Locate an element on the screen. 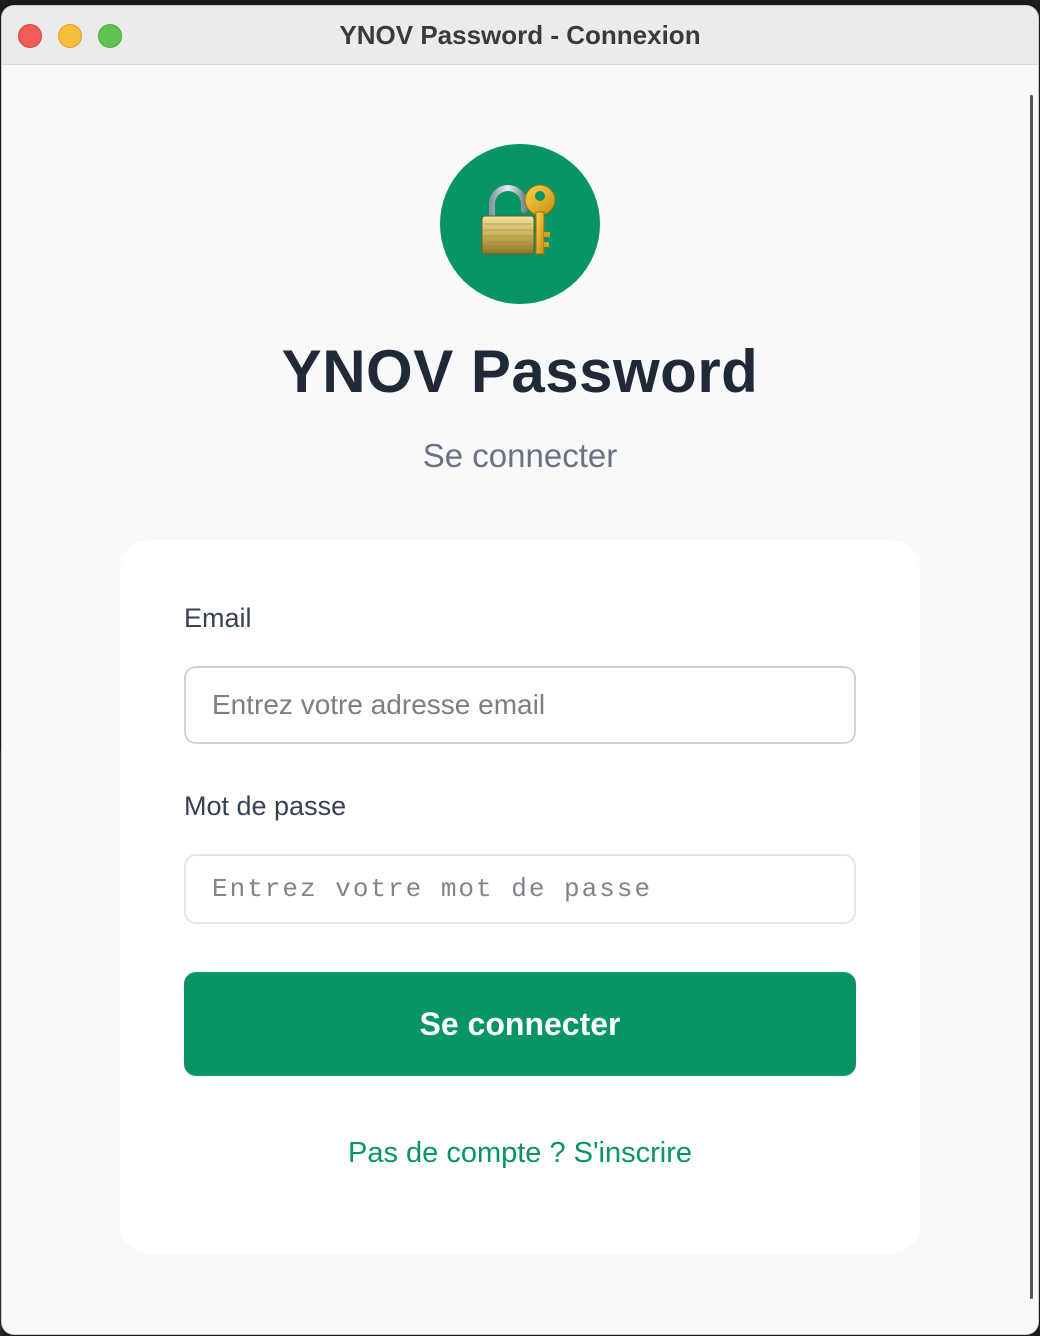 The height and width of the screenshot is (1336, 1040). title-bar: YNOV Password - Connexion is located at coordinates (520, 35).